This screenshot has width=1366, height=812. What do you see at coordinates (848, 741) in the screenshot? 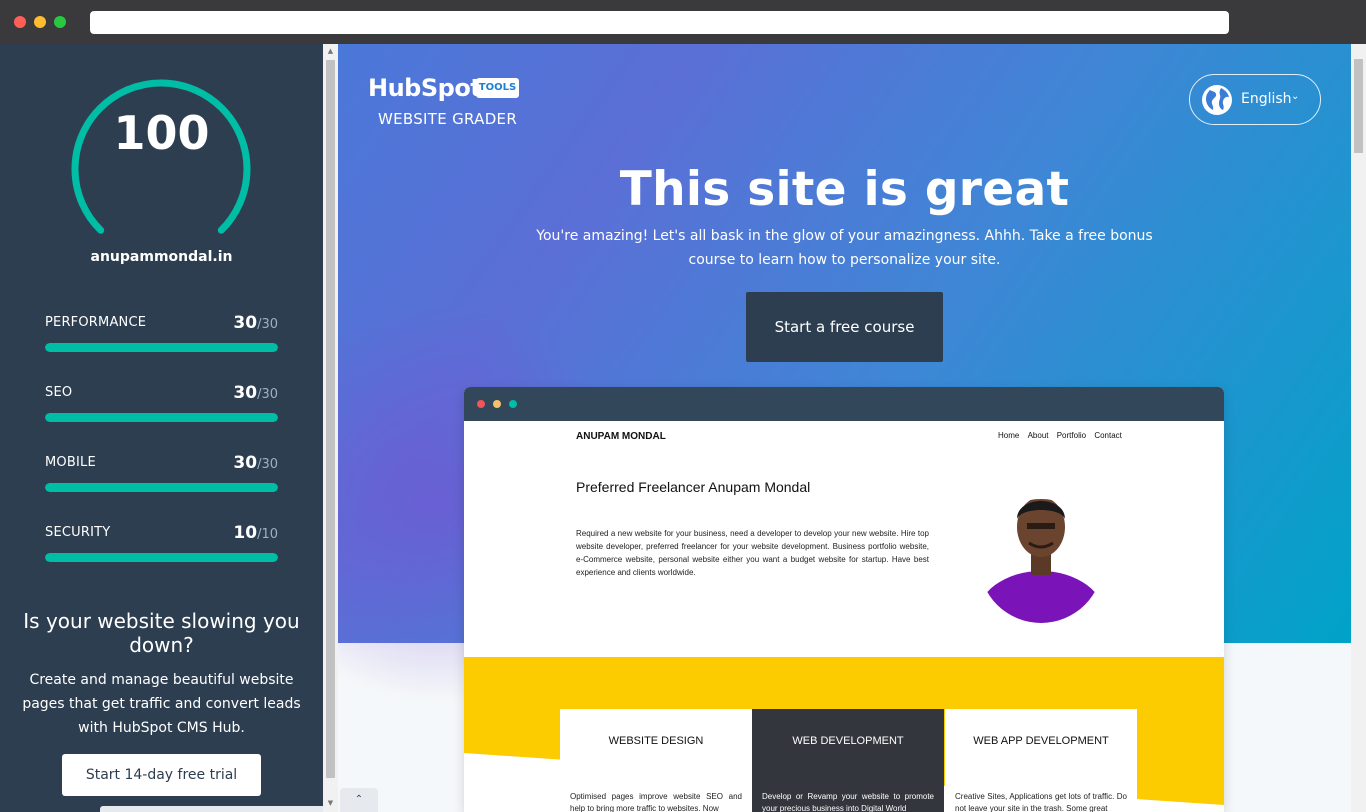
I see `service-title: WEB DEVELOPMENT` at bounding box center [848, 741].